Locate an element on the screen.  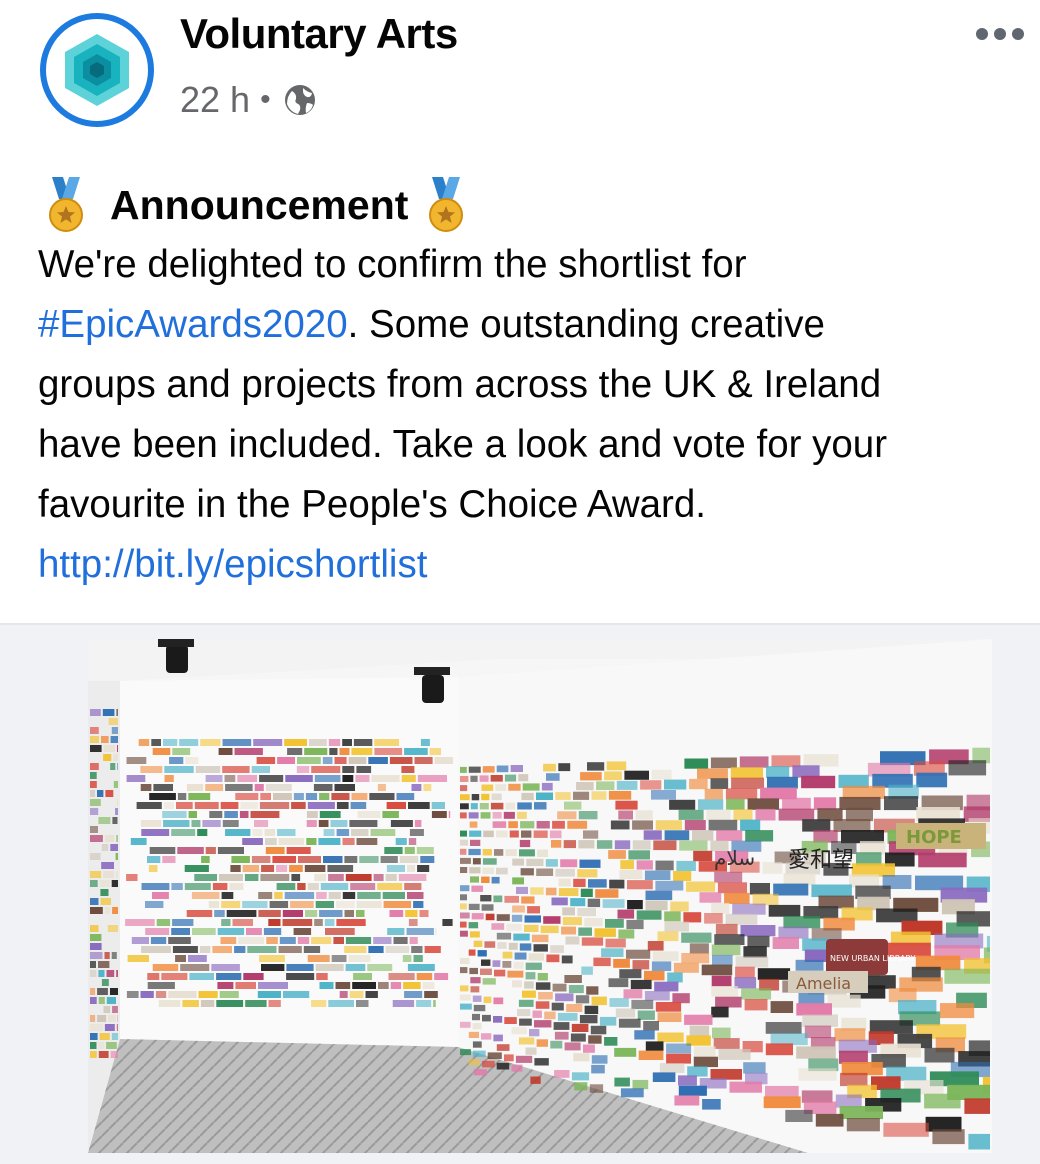
post-time: 22 h is located at coordinates (215, 100).